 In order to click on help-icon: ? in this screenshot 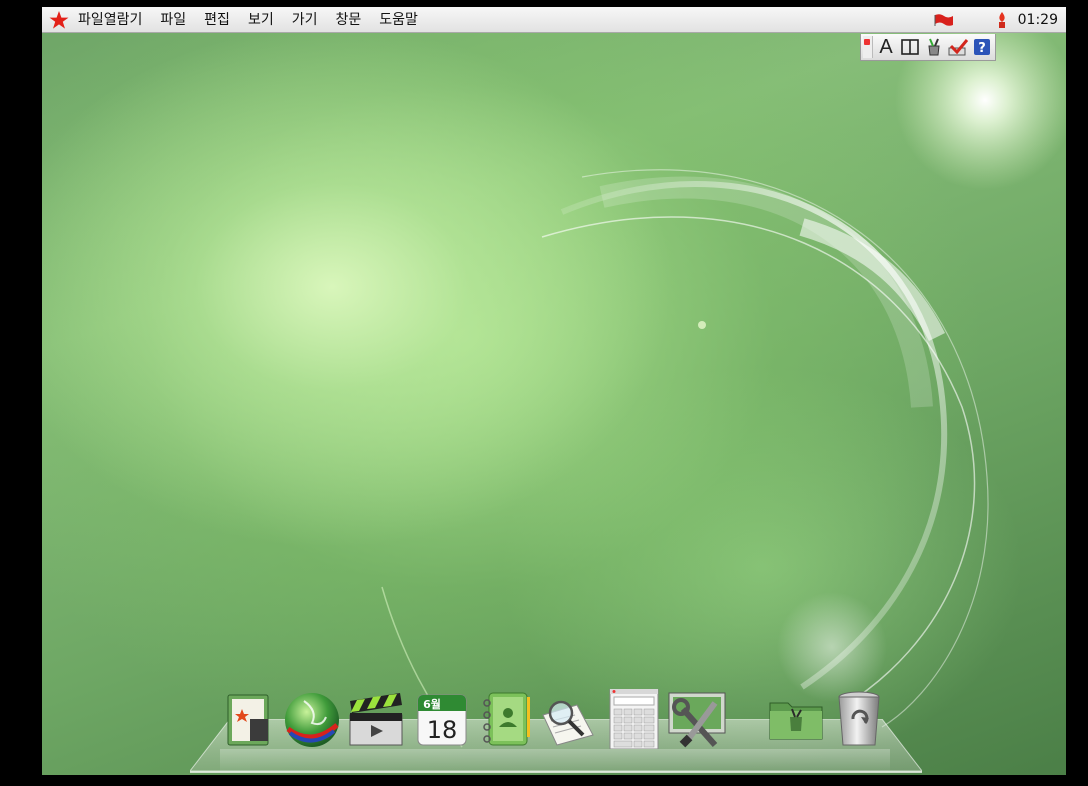, I will do `click(982, 47)`.